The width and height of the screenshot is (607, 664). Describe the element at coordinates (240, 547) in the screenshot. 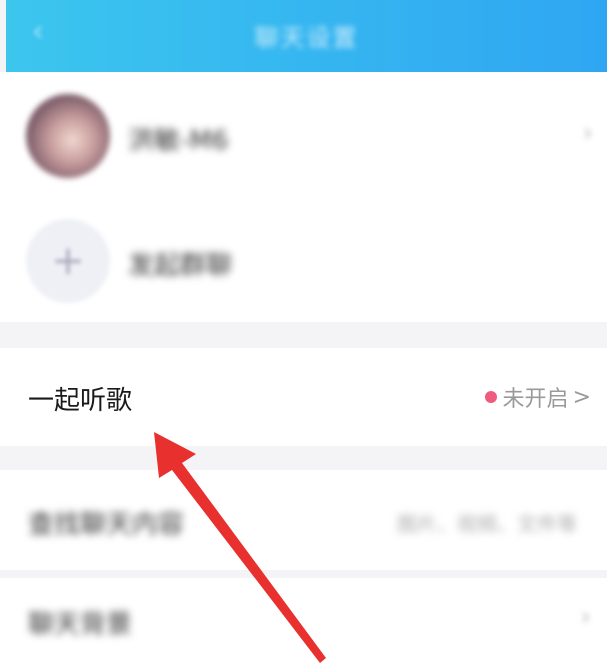

I see `annotation-arrow` at that location.